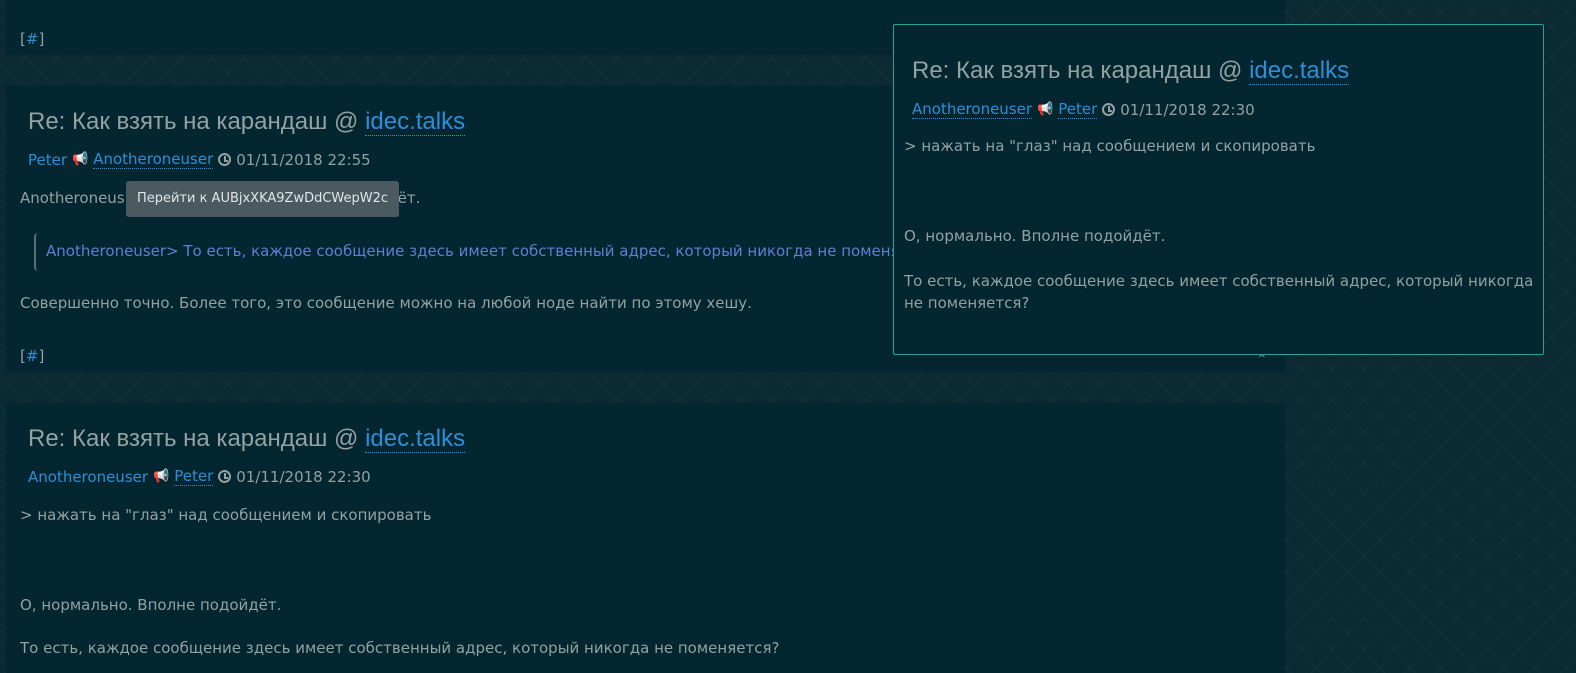 The image size is (1576, 673). I want to click on popup-date: 01/11/2018 22:30, so click(1187, 109).